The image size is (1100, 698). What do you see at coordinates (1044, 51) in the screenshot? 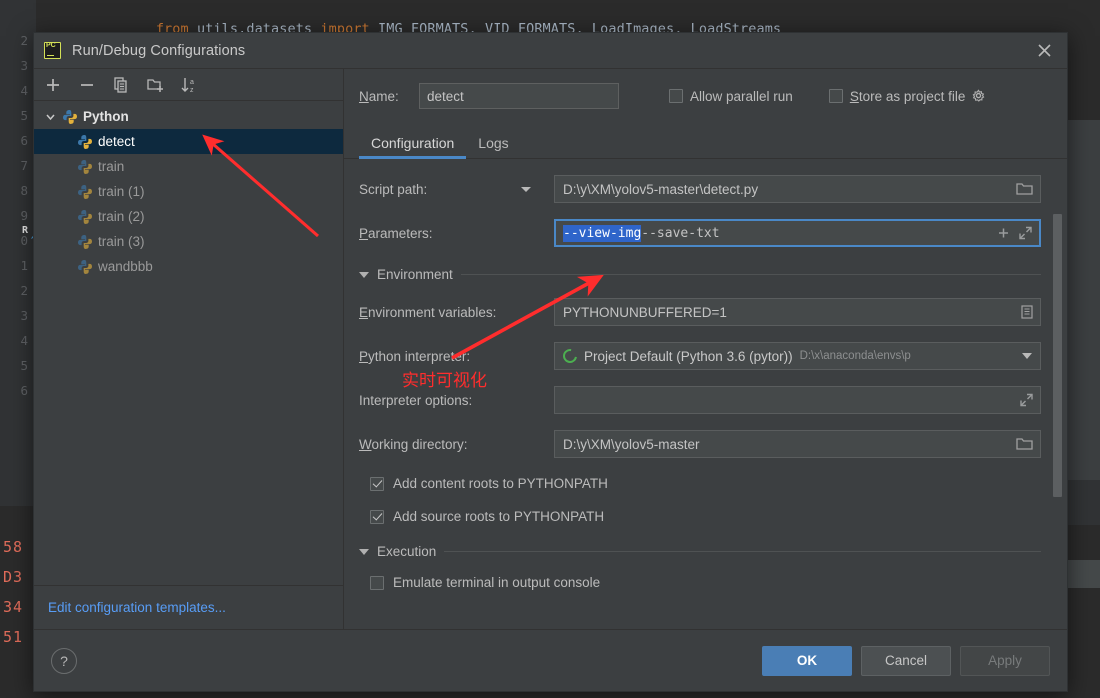
I see `close-icon` at bounding box center [1044, 51].